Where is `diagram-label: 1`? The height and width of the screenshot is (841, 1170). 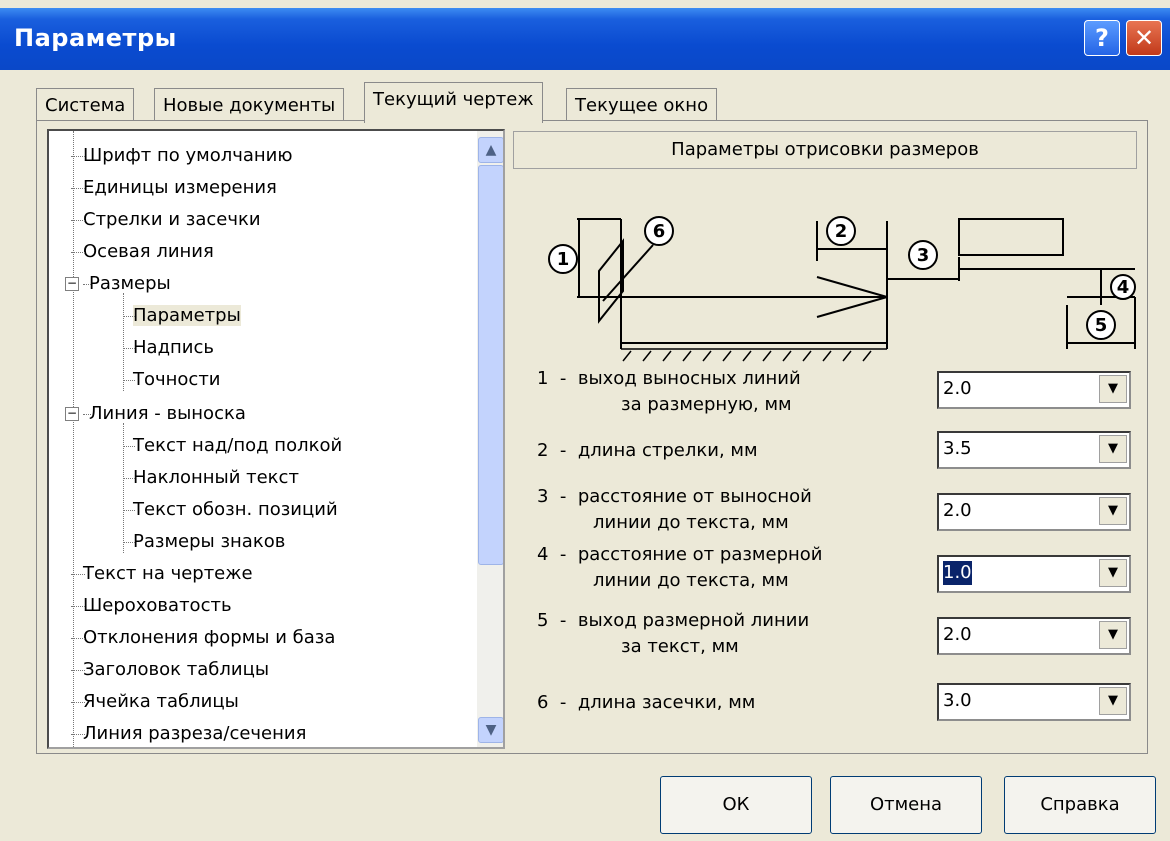 diagram-label: 1 is located at coordinates (563, 259).